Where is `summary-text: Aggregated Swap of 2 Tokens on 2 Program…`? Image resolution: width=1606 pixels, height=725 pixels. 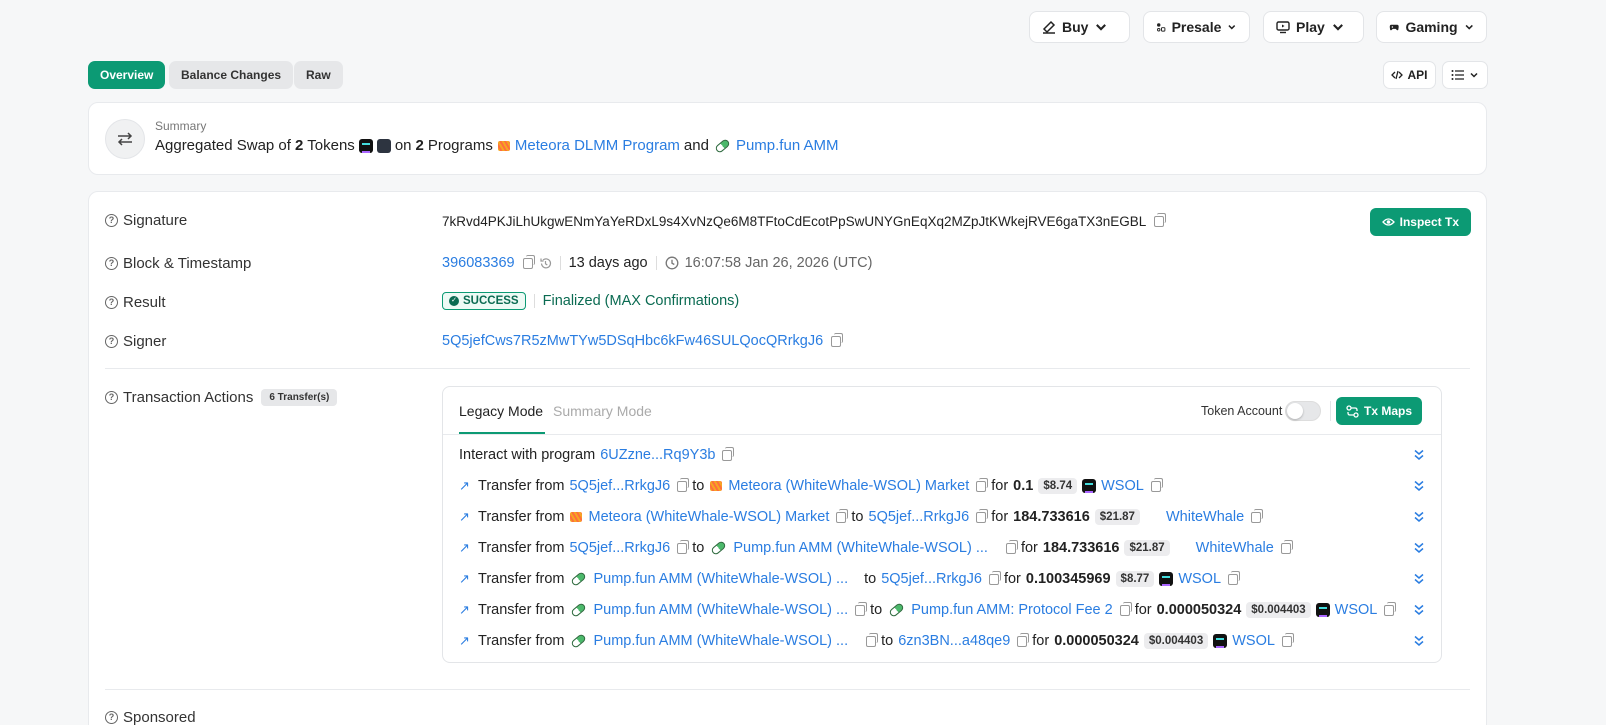 summary-text: Aggregated Swap of 2 Tokens on 2 Program… is located at coordinates (497, 145).